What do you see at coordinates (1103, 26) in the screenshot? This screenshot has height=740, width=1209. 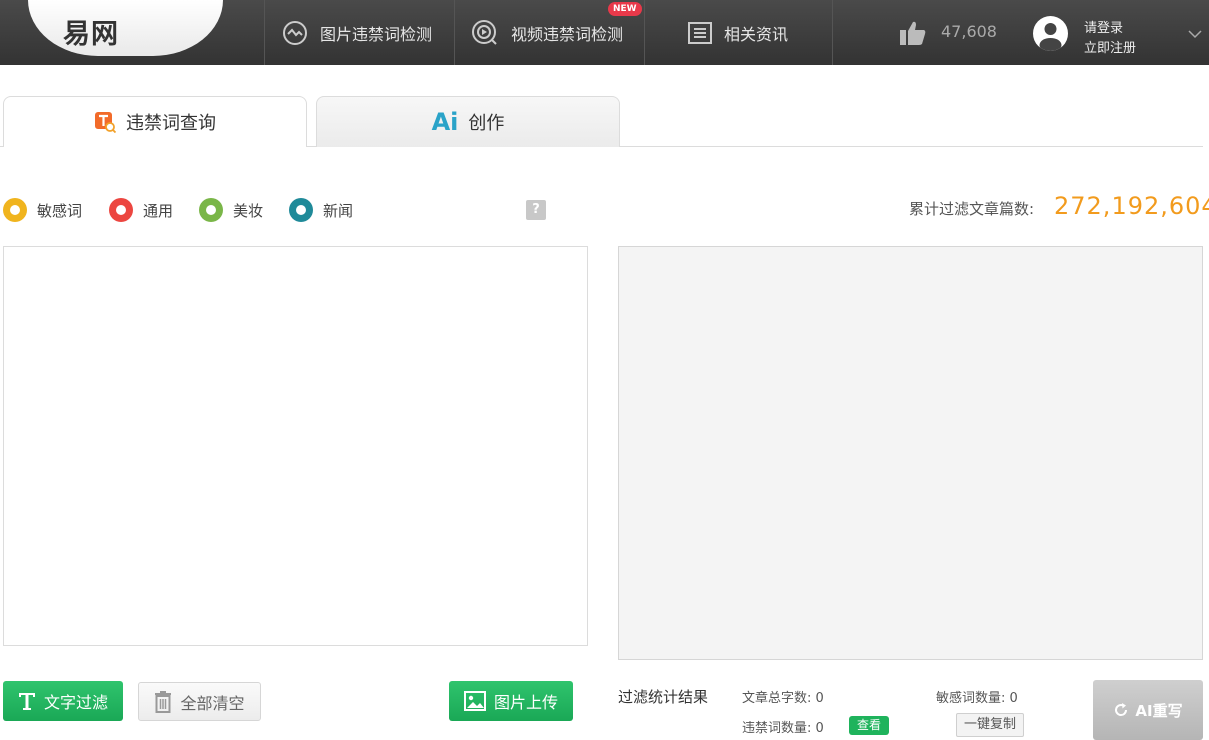 I see `login-link: 请登录` at bounding box center [1103, 26].